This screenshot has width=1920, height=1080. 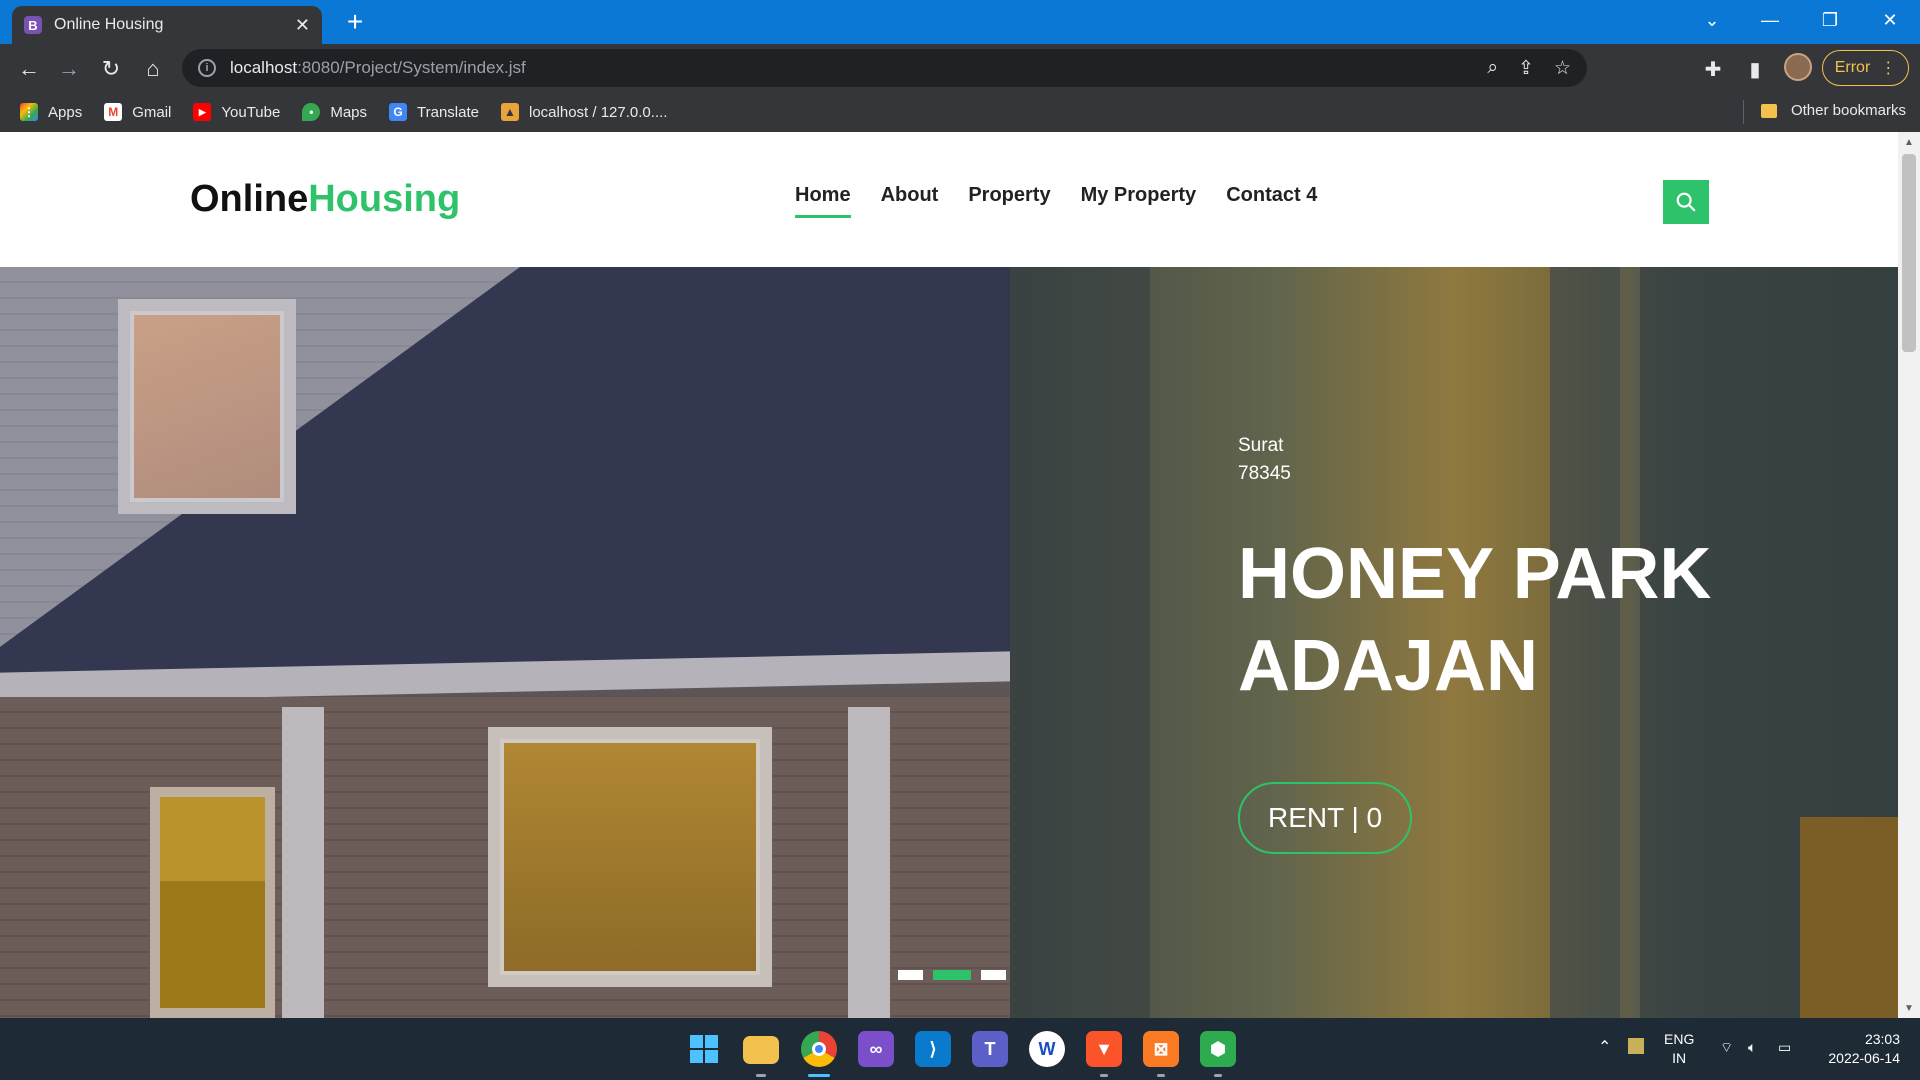 I want to click on translate-icon: G, so click(x=398, y=112).